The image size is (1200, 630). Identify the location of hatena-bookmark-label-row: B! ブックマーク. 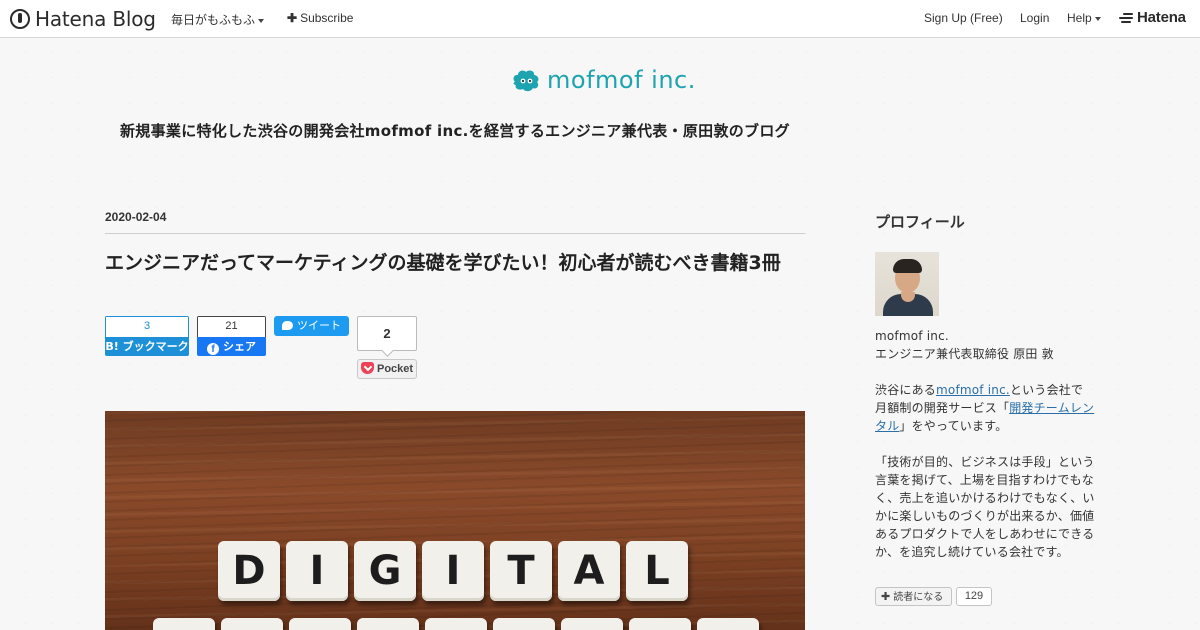
(147, 346).